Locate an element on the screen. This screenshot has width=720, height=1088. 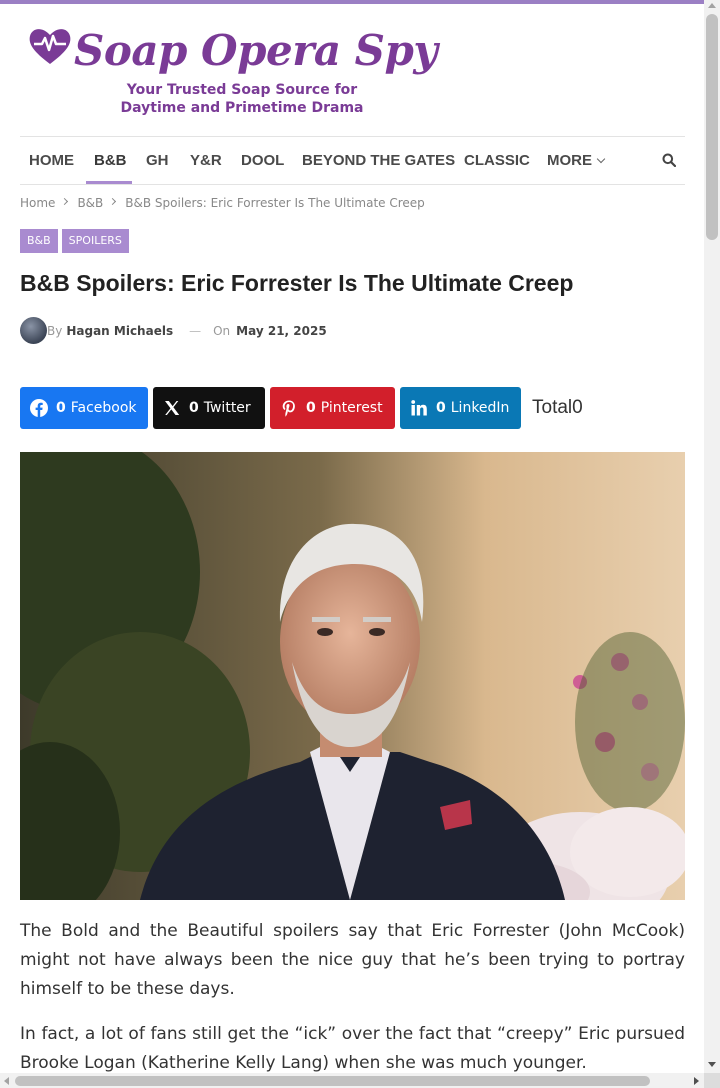
site-tagline-line2: Daytime and Primetime Drama is located at coordinates (242, 108).